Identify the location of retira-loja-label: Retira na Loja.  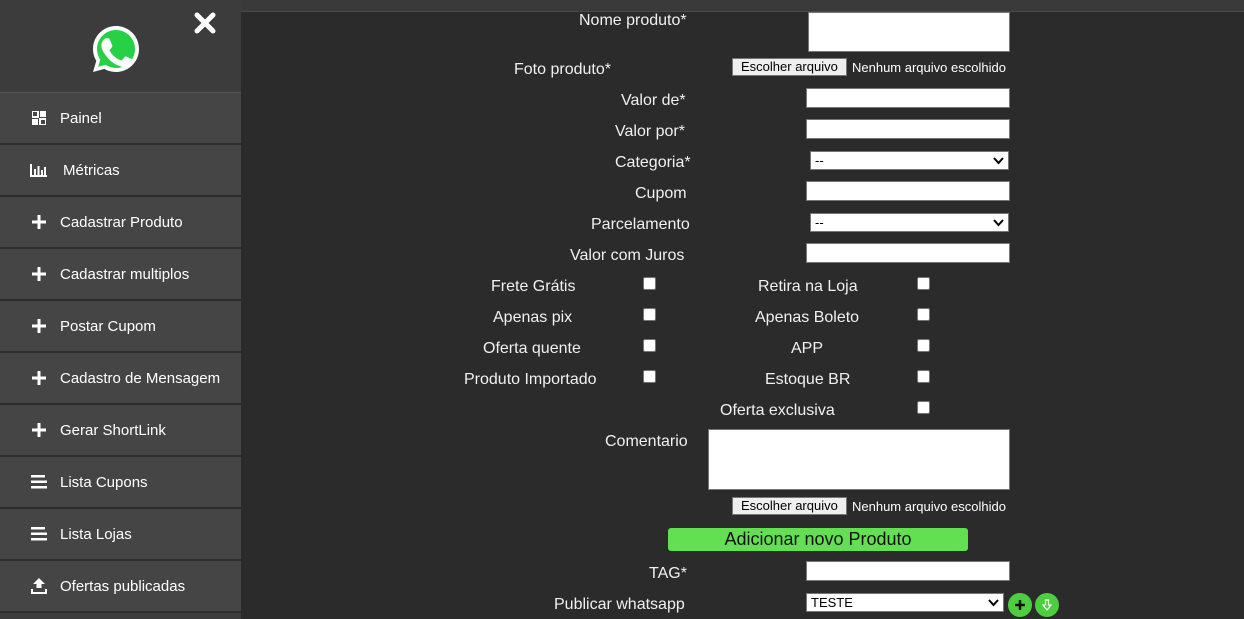
(808, 286).